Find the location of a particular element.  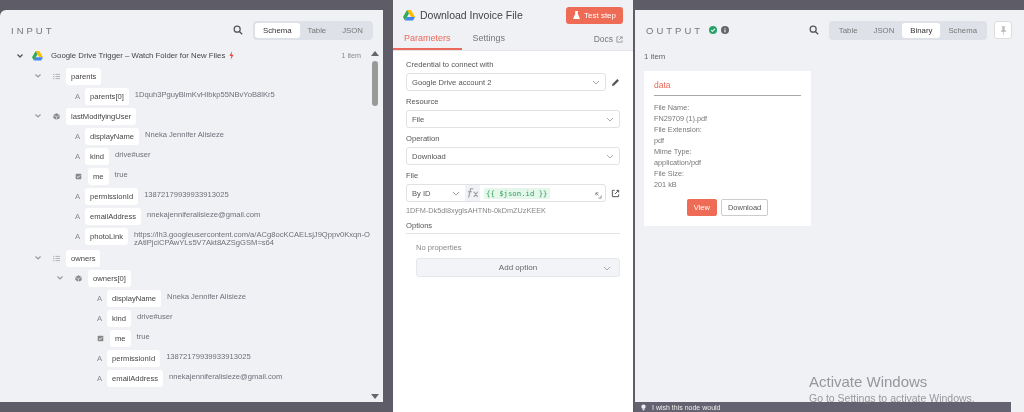

add-option-button: Add option is located at coordinates (518, 267).